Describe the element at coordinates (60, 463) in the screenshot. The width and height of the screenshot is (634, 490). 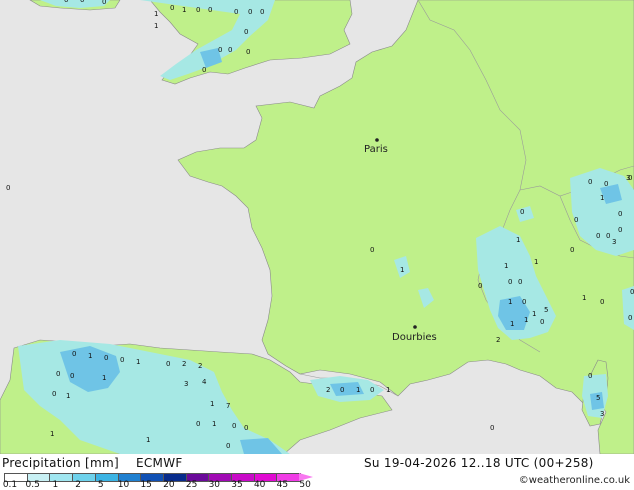
I see `legend-title: Precipitation [mm]` at that location.